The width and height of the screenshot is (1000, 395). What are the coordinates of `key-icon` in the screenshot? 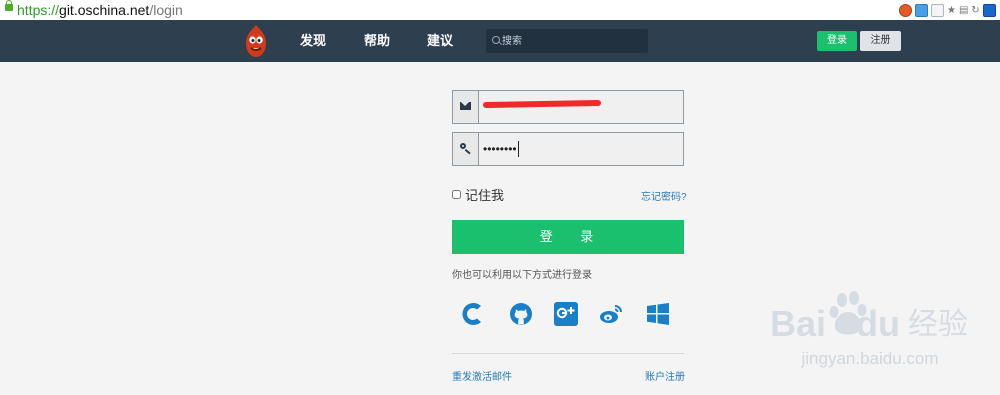 It's located at (463, 146).